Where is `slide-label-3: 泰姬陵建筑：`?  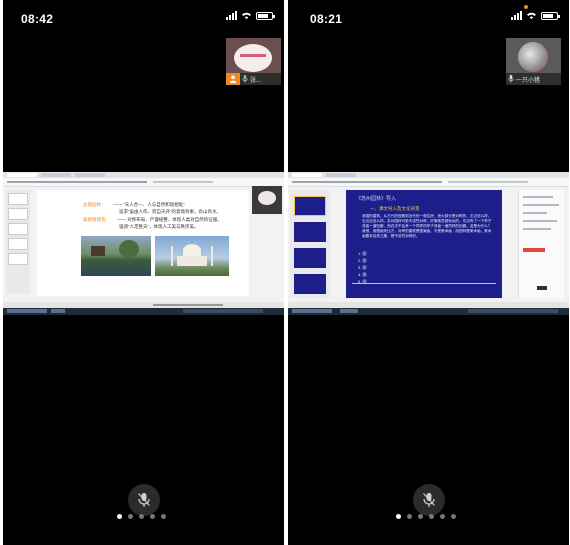
slide-label-3: 泰姬陵建筑： is located at coordinates (96, 219).